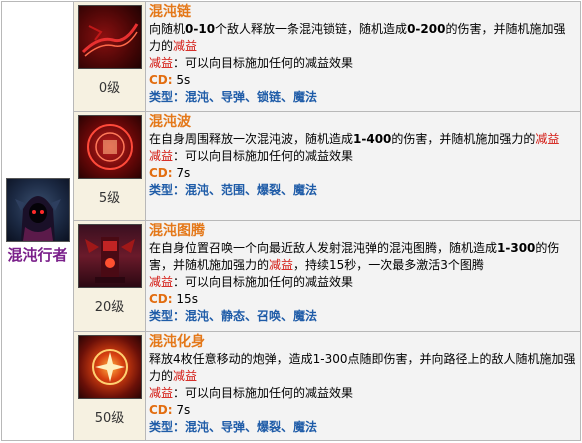 This screenshot has height=443, width=582. Describe the element at coordinates (233, 316) in the screenshot. I see `skill-type-line: 类型：混沌、静态、召唤、魔法` at that location.